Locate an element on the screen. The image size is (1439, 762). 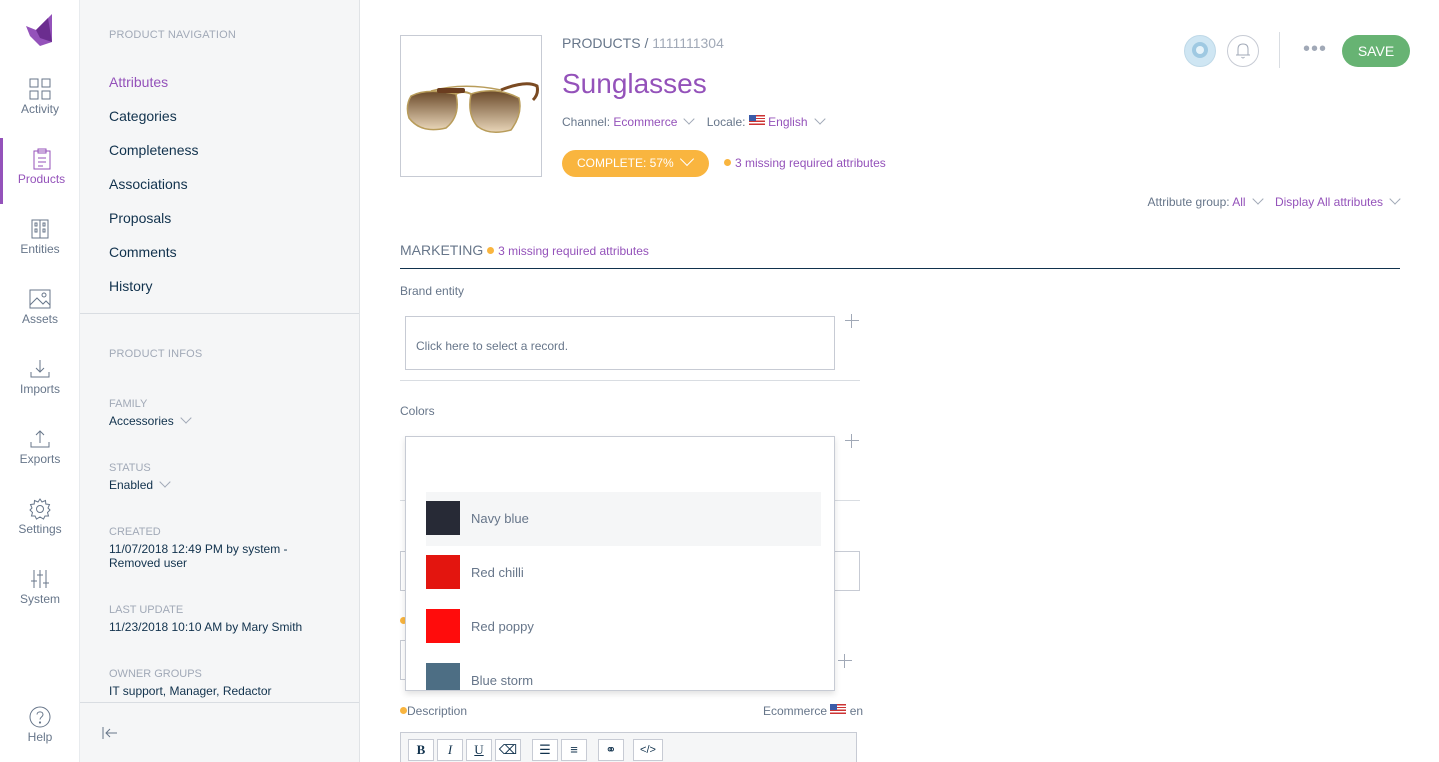
activity-icon is located at coordinates (40, 89).